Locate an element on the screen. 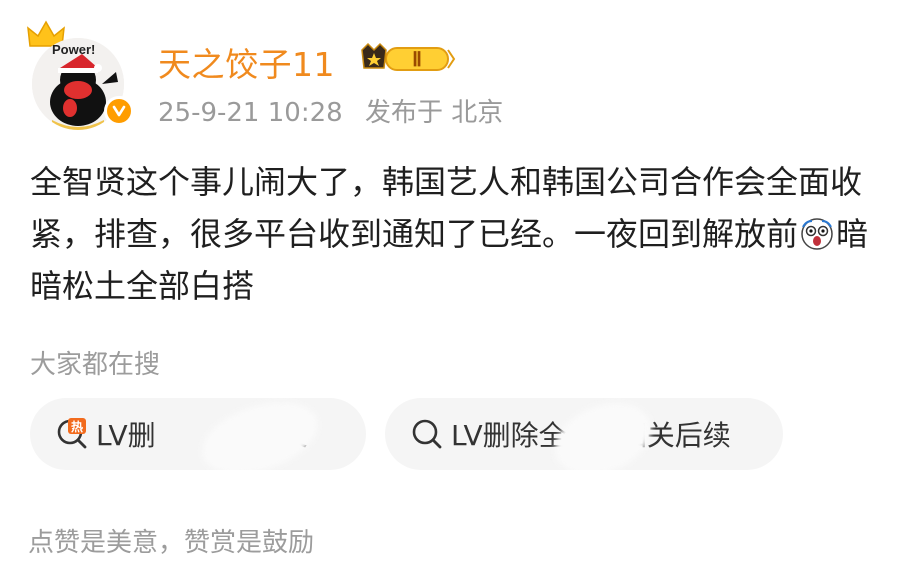  avatar-caption: Power! is located at coordinates (74, 49).